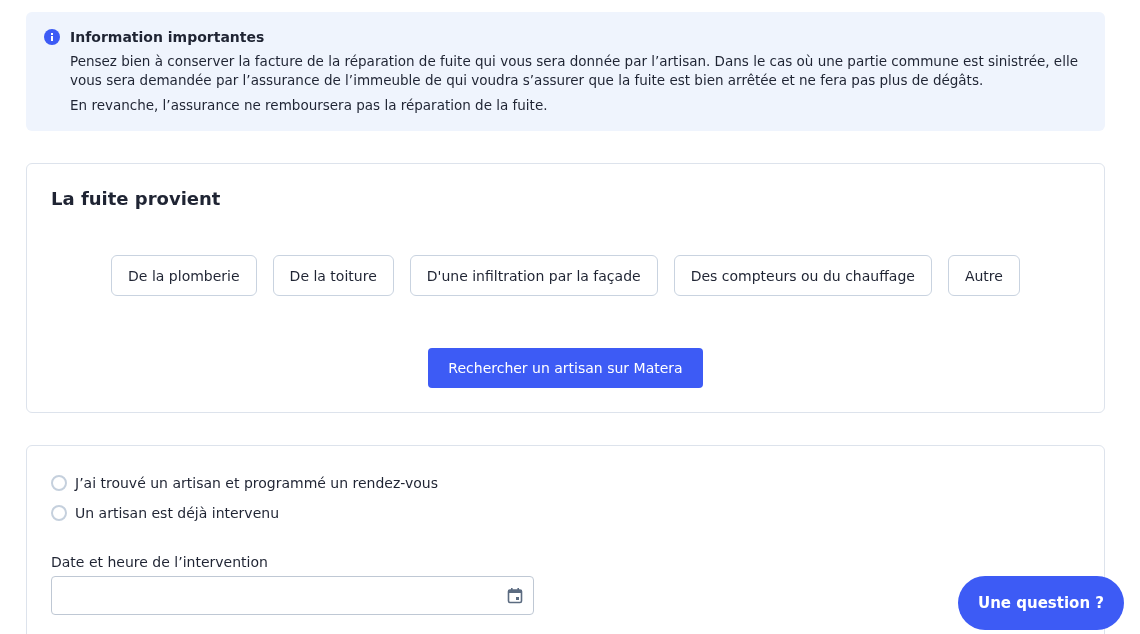  I want to click on field-label: Date et heure de l’intervention, so click(160, 562).